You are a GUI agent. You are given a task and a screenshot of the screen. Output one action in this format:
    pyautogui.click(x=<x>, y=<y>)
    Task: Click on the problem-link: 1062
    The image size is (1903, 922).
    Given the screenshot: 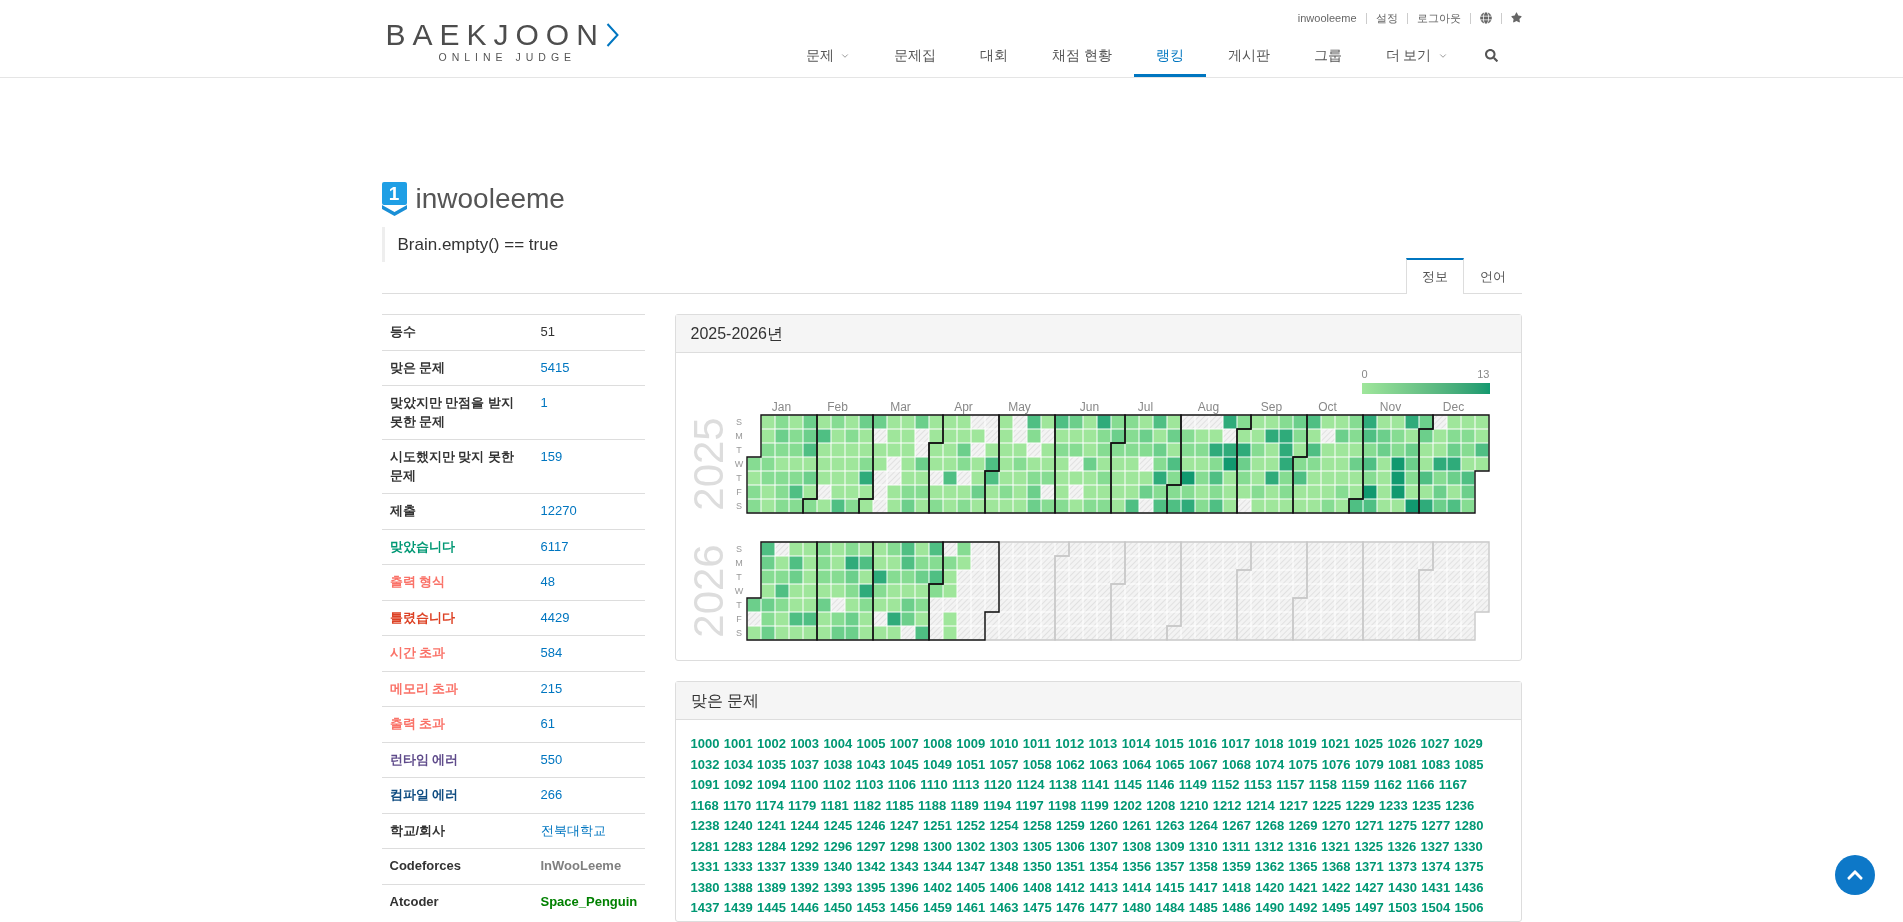 What is the action you would take?
    pyautogui.click(x=1070, y=764)
    